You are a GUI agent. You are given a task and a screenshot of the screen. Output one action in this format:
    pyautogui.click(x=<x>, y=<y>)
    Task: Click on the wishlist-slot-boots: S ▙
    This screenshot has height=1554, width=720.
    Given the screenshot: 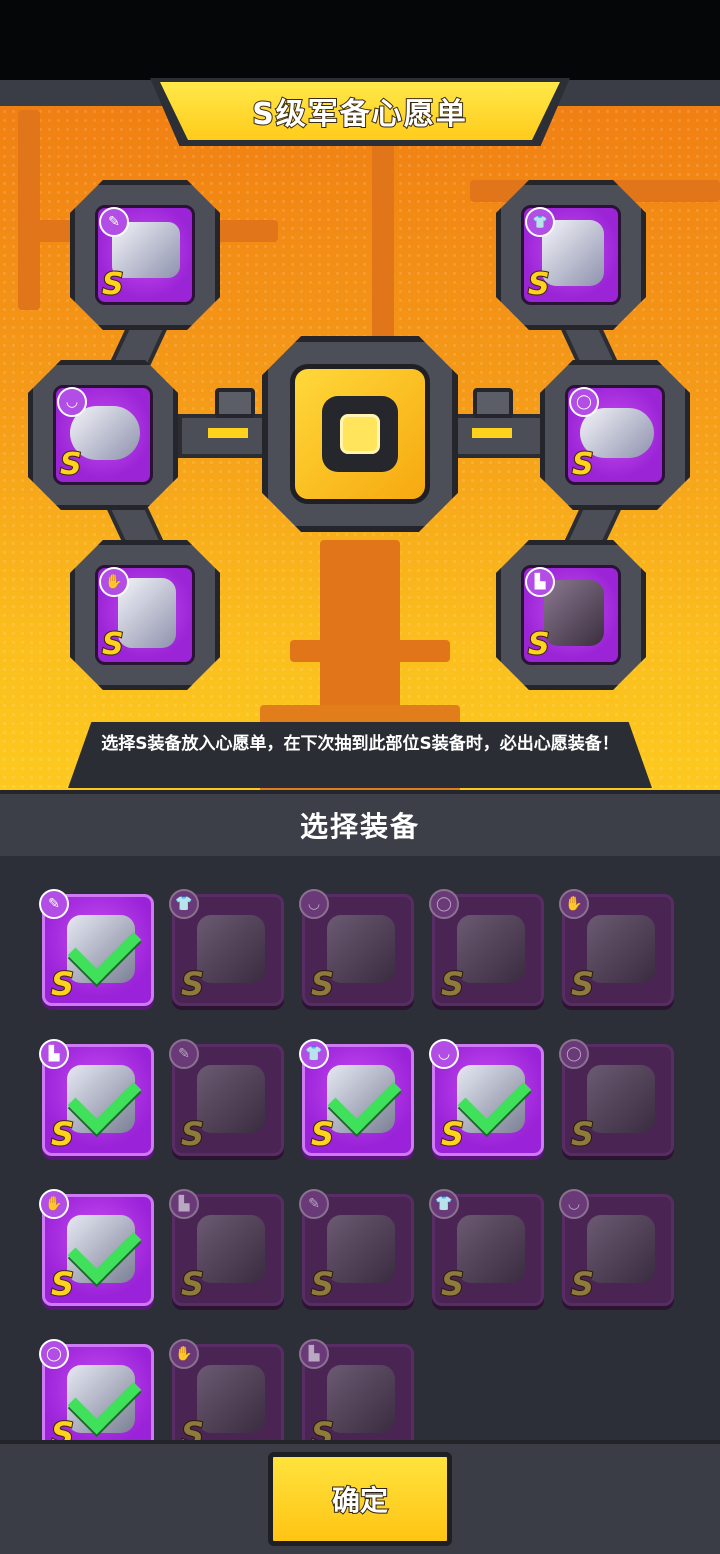 What is the action you would take?
    pyautogui.click(x=571, y=615)
    